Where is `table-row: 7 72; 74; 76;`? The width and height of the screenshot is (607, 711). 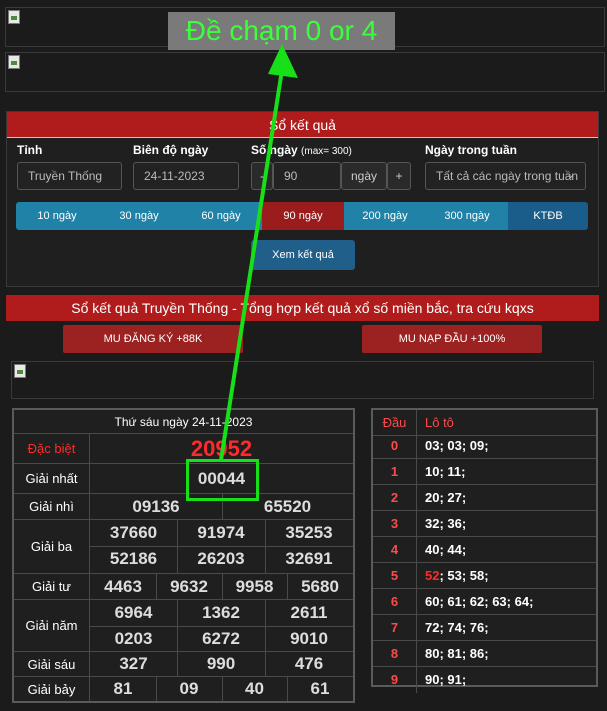
table-row: 7 72; 74; 76; is located at coordinates (484, 628).